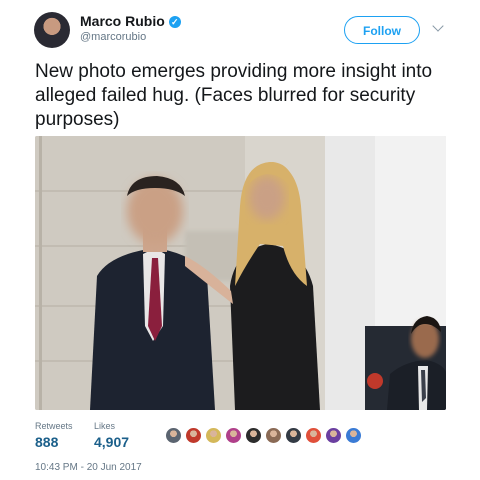 This screenshot has width=480, height=480. Describe the element at coordinates (54, 426) in the screenshot. I see `retweets-label: Retweets` at that location.